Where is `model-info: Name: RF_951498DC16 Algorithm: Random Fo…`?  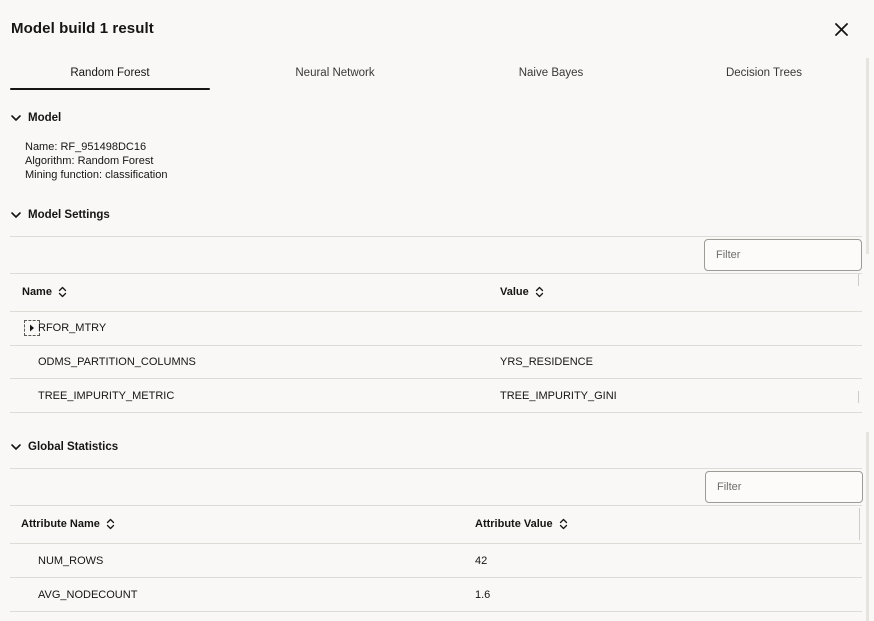 model-info: Name: RF_951498DC16 Algorithm: Random Fo… is located at coordinates (96, 161).